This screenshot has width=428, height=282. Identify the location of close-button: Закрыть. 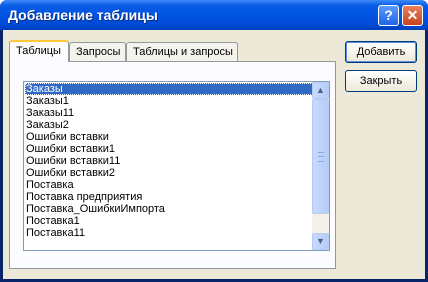
(381, 81).